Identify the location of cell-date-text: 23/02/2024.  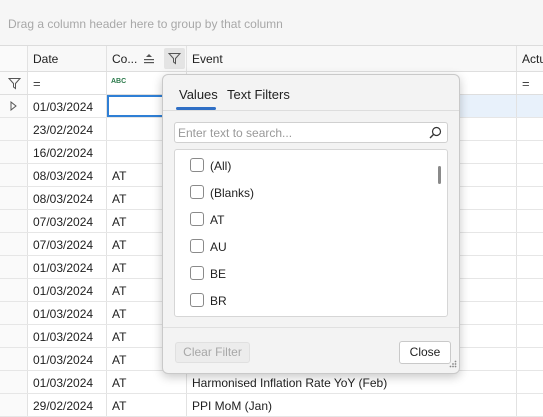
(63, 130).